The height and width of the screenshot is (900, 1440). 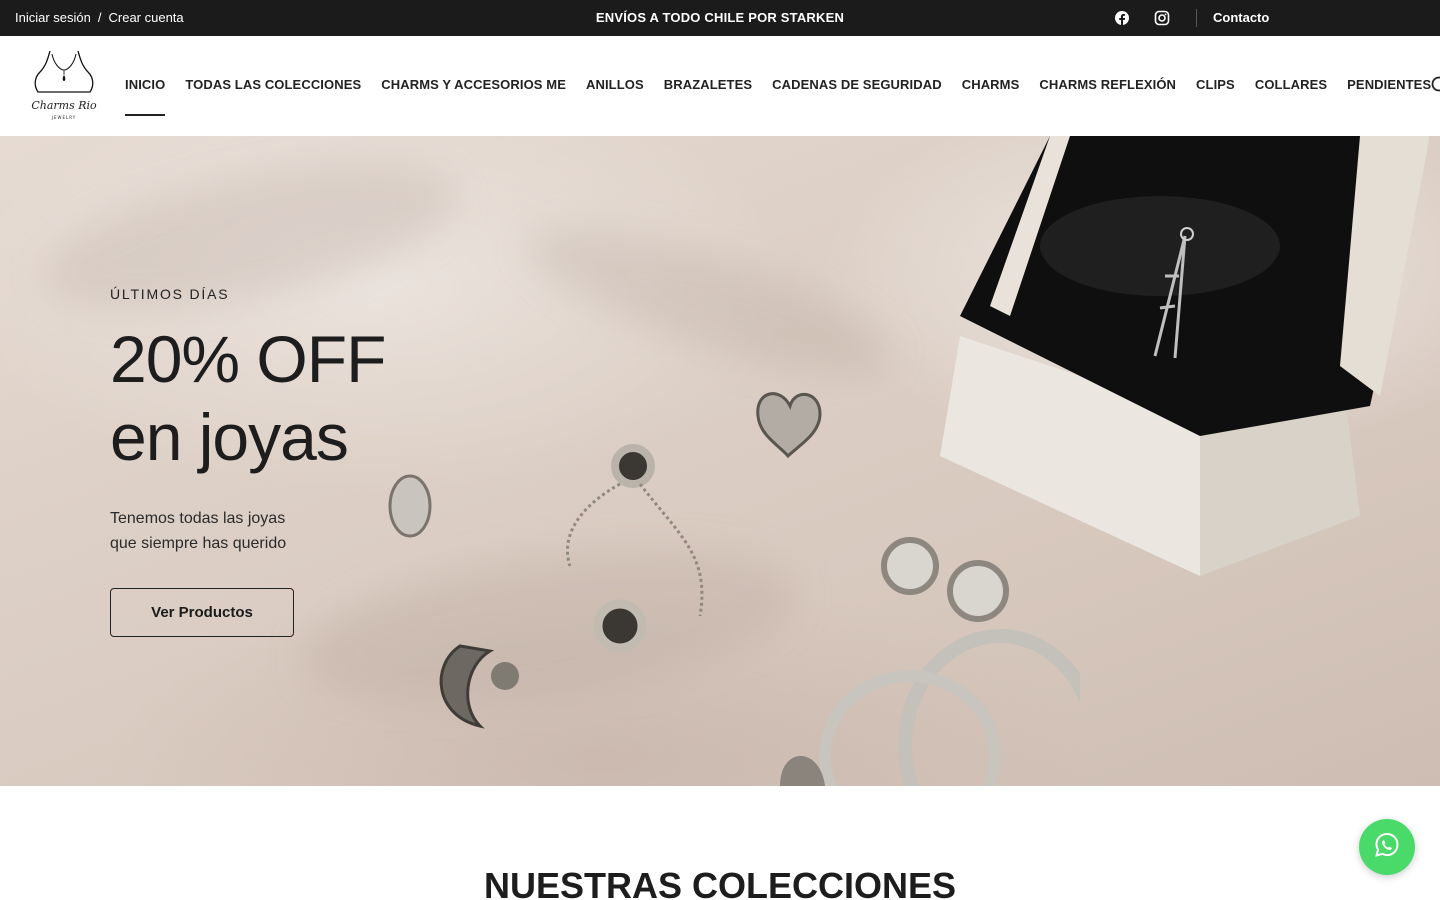 What do you see at coordinates (64, 105) in the screenshot?
I see `svg-text: Charms Rio` at bounding box center [64, 105].